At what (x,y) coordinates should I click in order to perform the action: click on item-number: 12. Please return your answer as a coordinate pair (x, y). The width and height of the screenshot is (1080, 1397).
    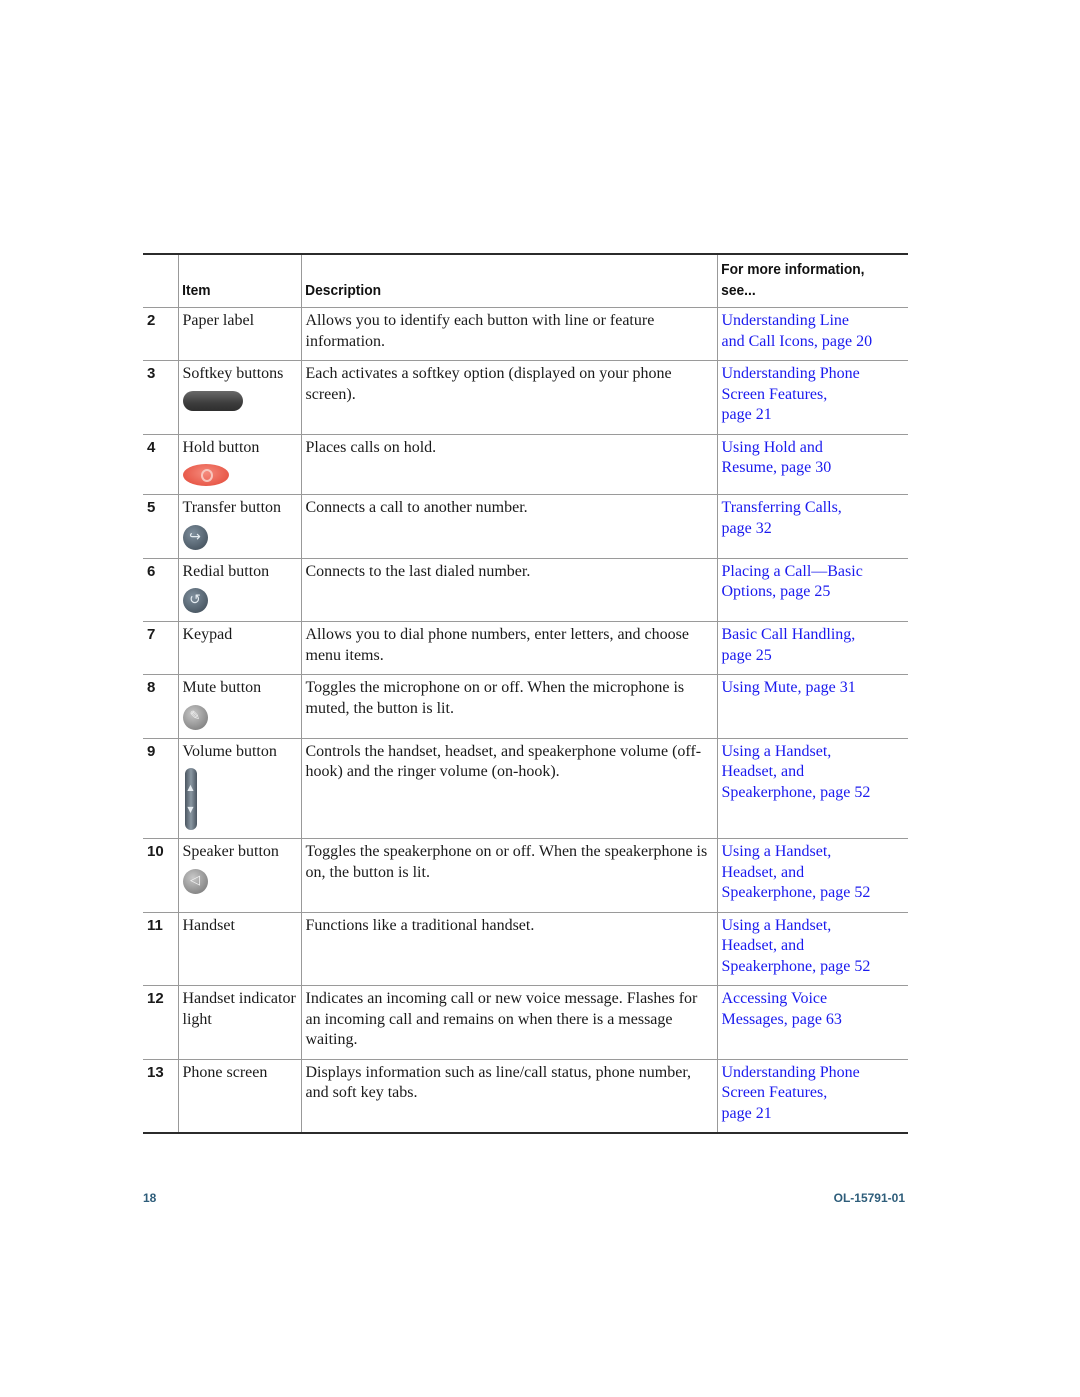
    Looking at the image, I should click on (161, 1022).